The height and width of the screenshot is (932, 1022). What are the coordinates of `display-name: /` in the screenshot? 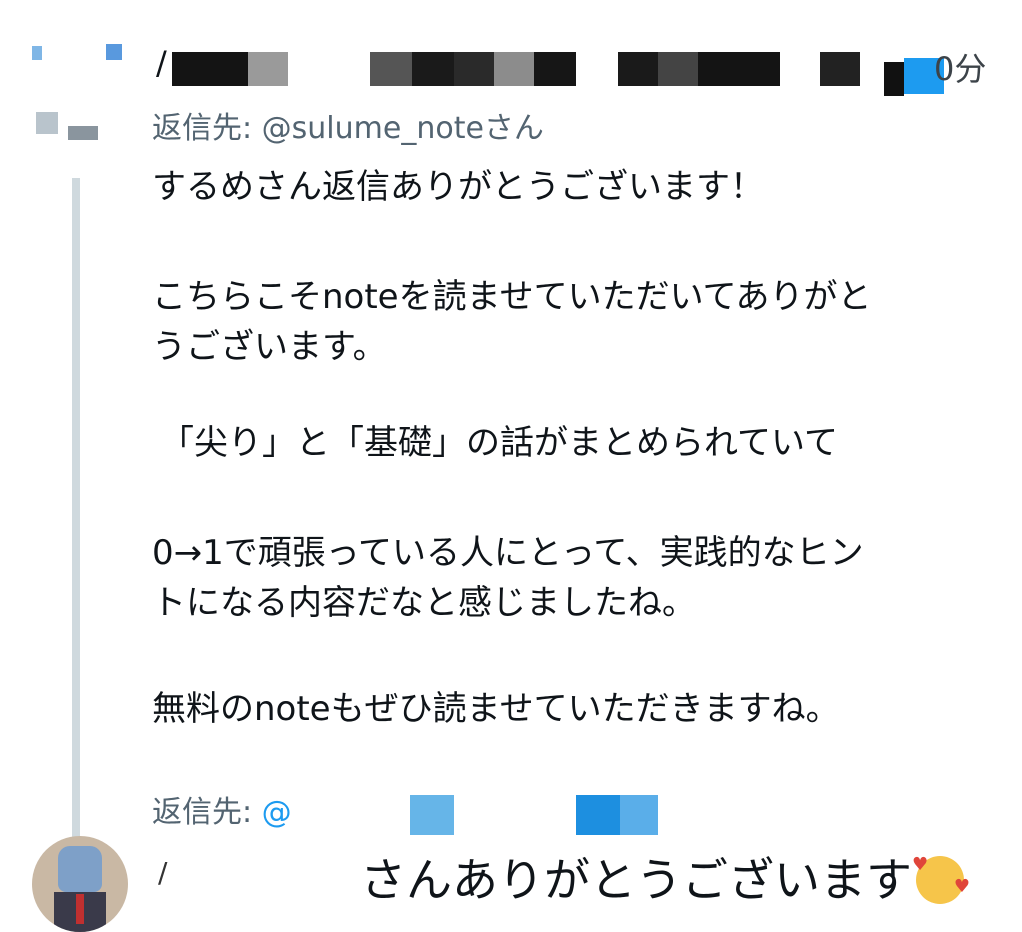 It's located at (161, 63).